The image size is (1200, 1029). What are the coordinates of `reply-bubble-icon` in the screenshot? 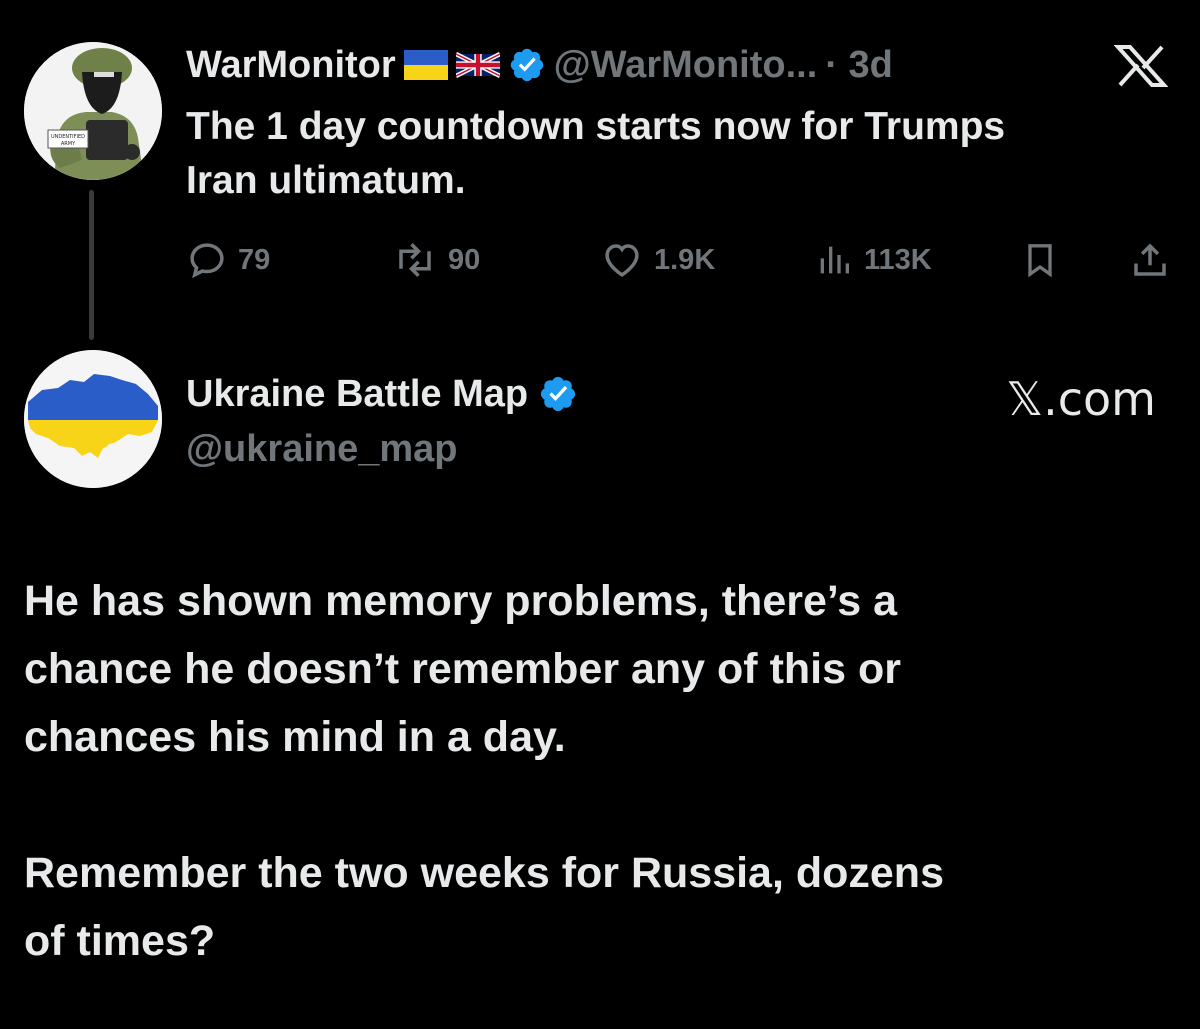 It's located at (207, 261).